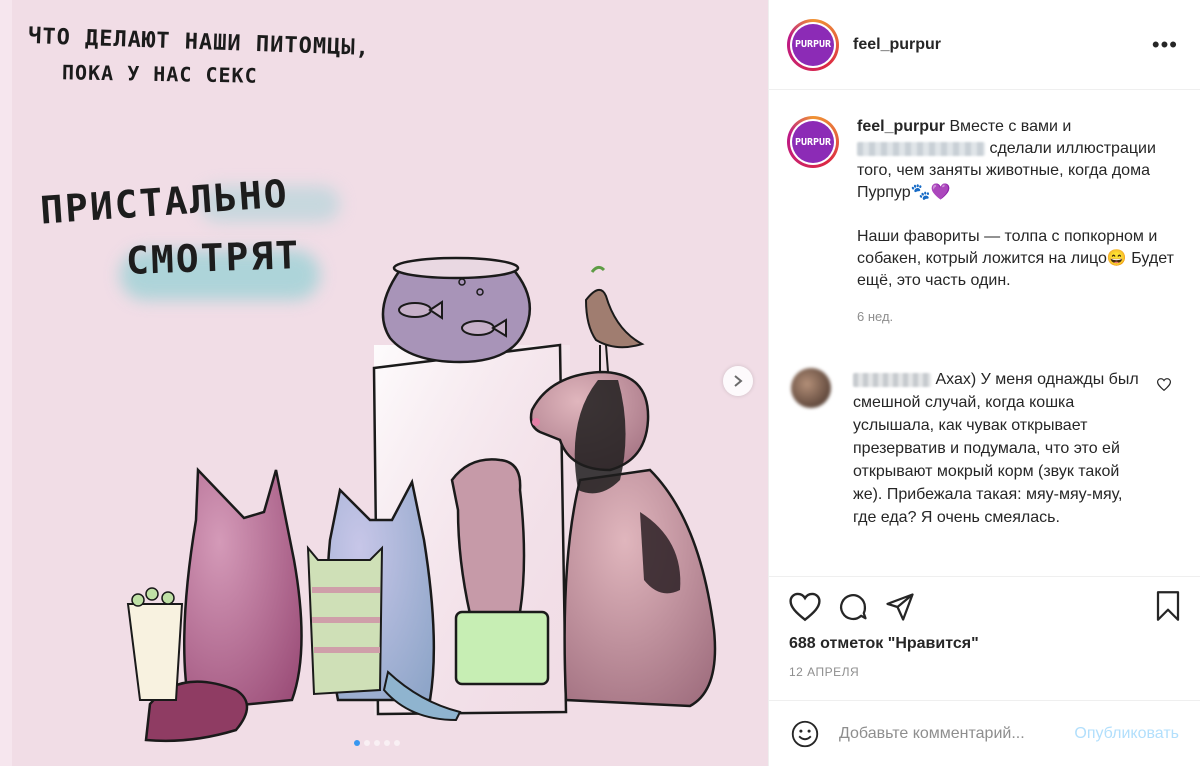 This screenshot has width=1200, height=766. What do you see at coordinates (930, 192) in the screenshot?
I see `caption-emoji: 🐾💜` at bounding box center [930, 192].